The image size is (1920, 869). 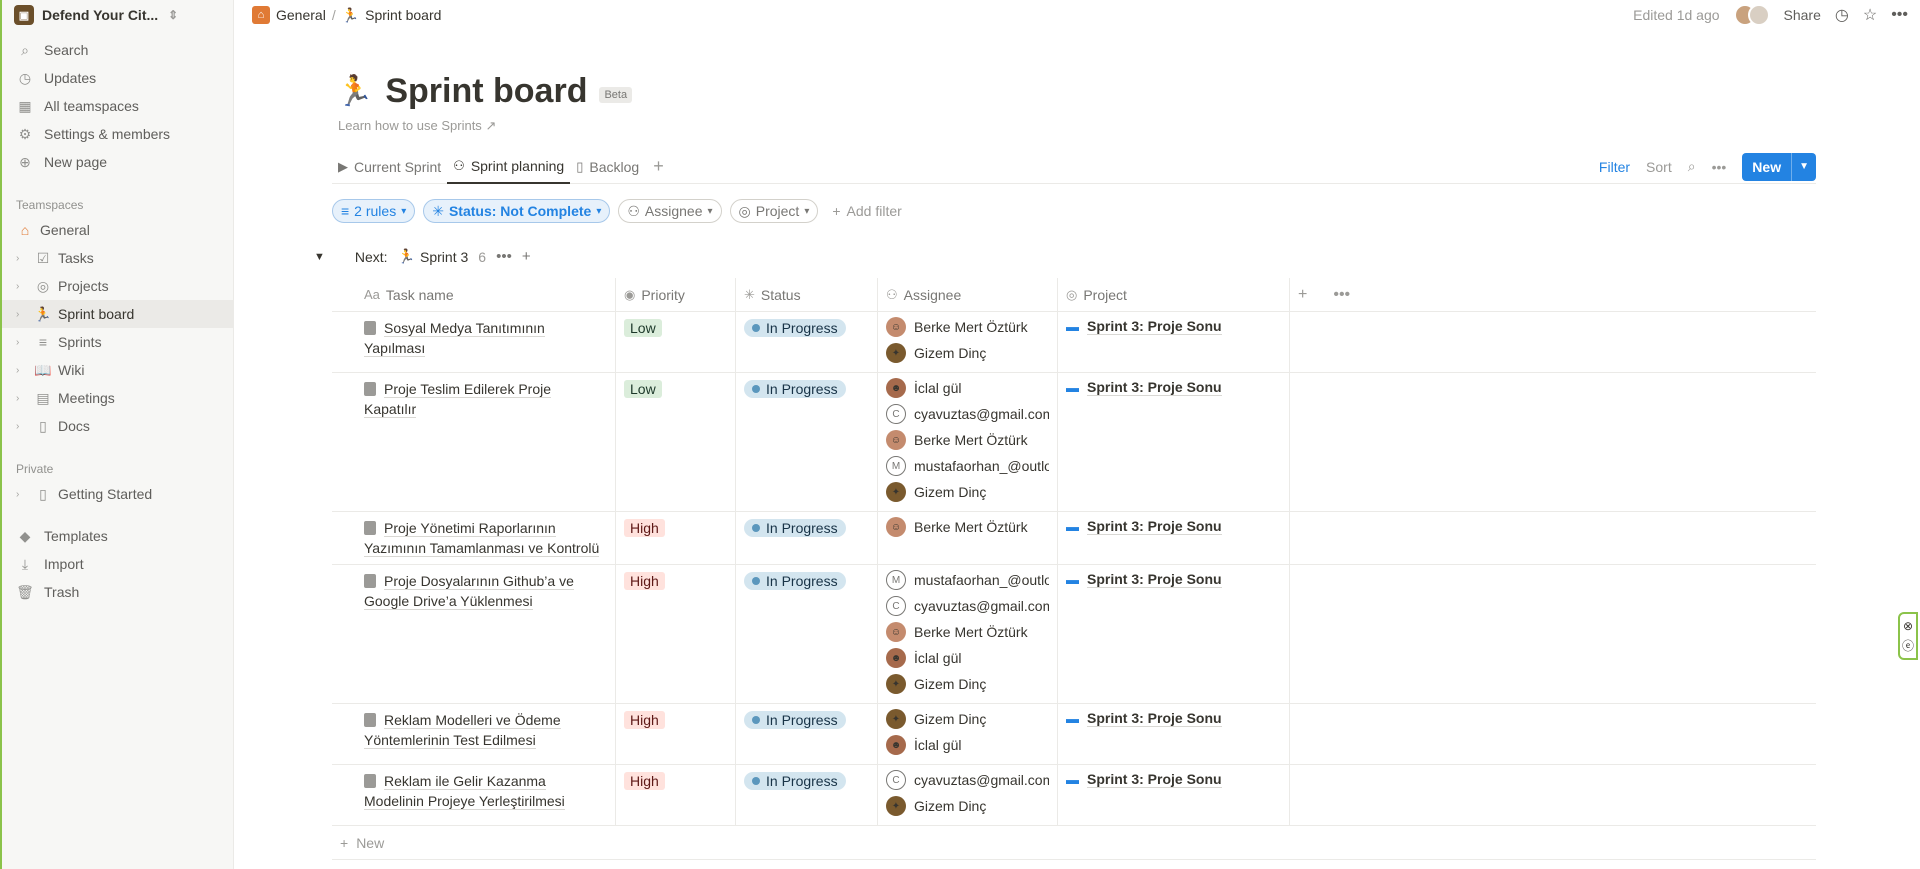 What do you see at coordinates (117, 134) in the screenshot?
I see `sidebar-item-settings: ⚙ Settings & members` at bounding box center [117, 134].